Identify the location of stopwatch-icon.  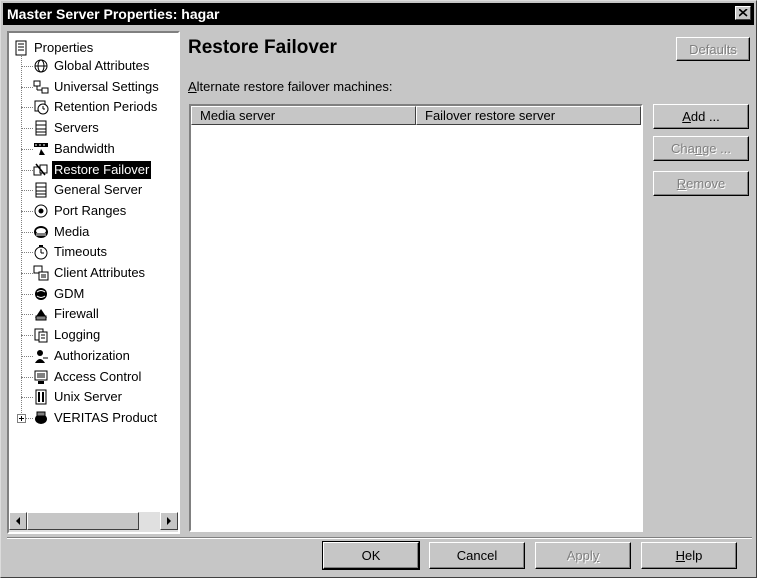
(41, 252).